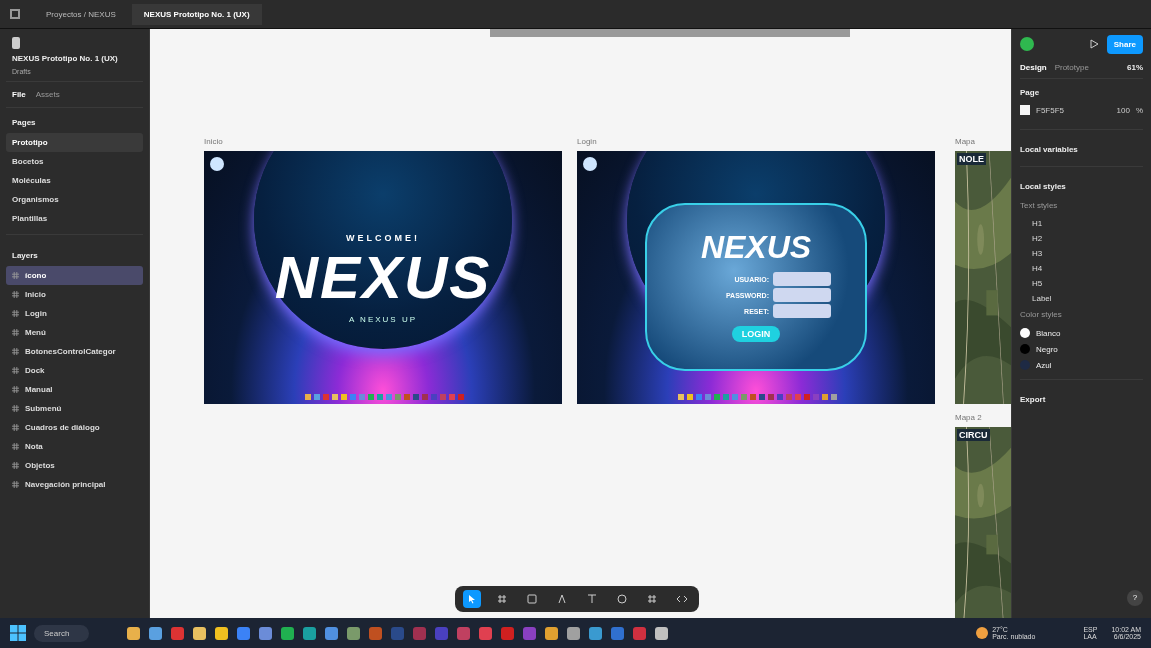 The image size is (1151, 648). What do you see at coordinates (973, 435) in the screenshot?
I see `map-heading: CIRCU` at bounding box center [973, 435].